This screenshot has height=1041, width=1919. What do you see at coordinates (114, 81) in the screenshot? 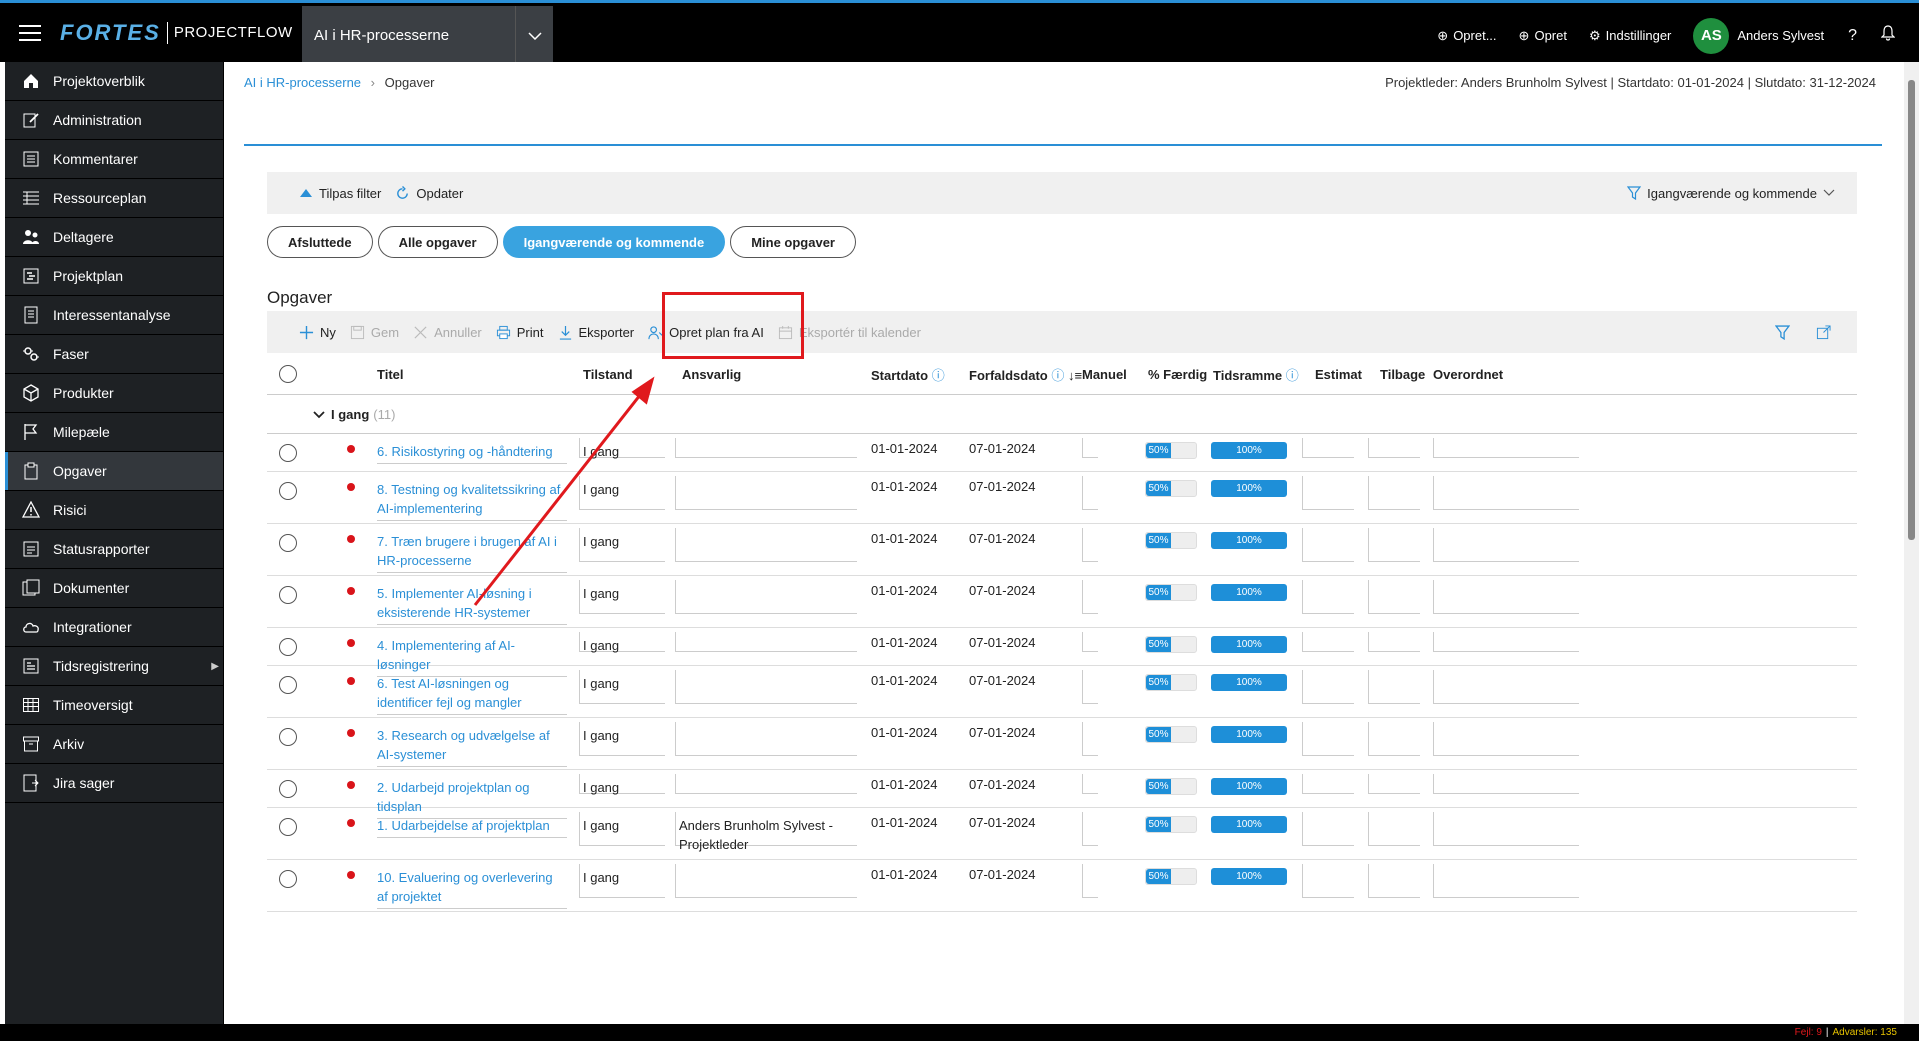
I see `sidebar-item-projektoverblik: Projektoverblik` at bounding box center [114, 81].